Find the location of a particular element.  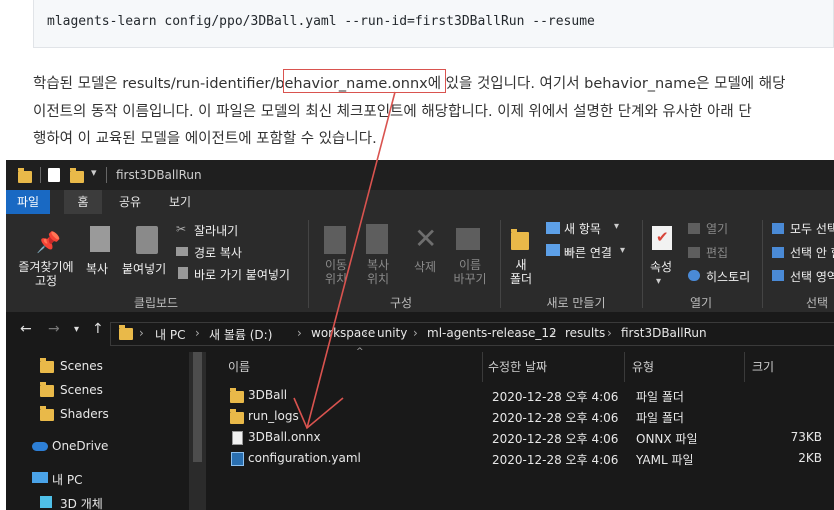

arrow-line is located at coordinates (351, 260).